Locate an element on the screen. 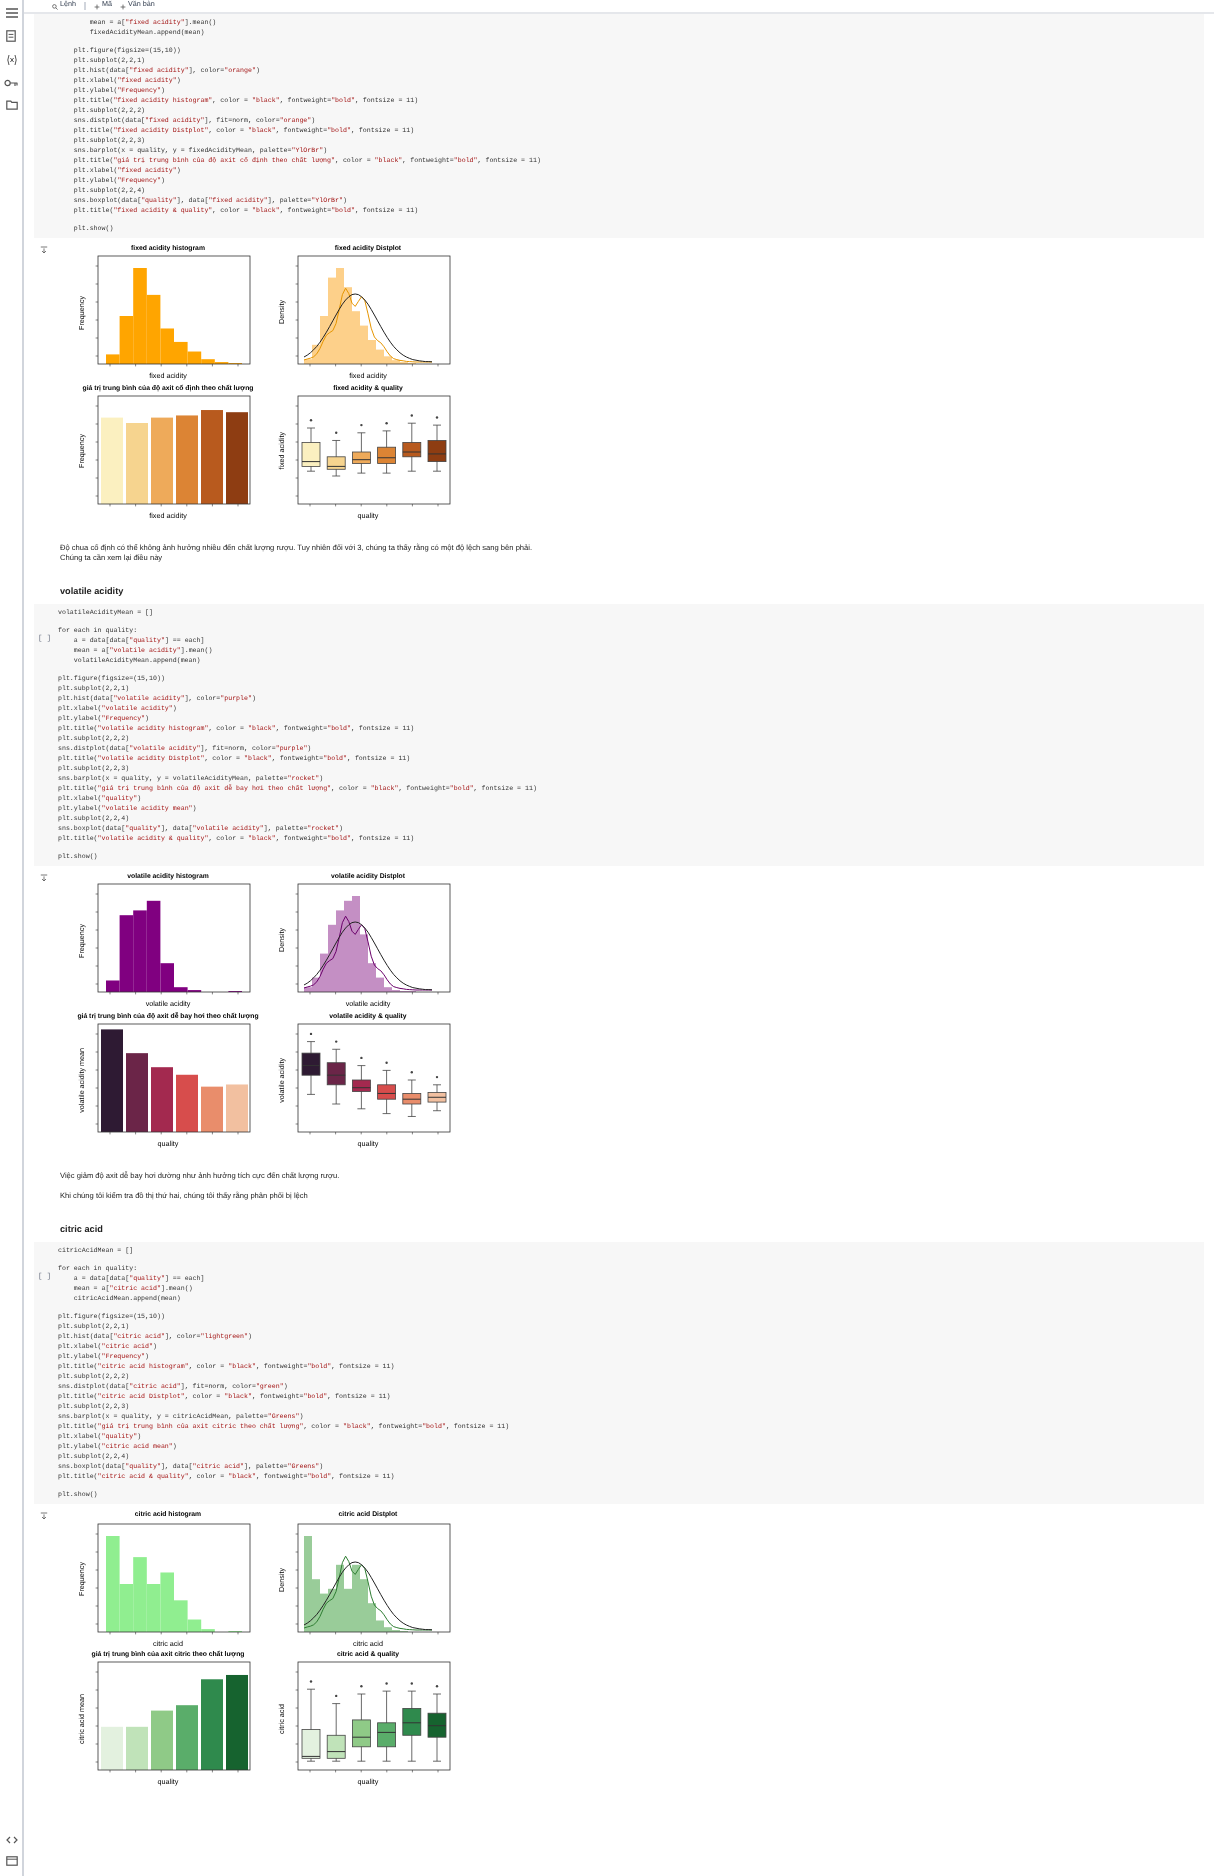 The image size is (1214, 1876). code-icon is located at coordinates (11, 1840).